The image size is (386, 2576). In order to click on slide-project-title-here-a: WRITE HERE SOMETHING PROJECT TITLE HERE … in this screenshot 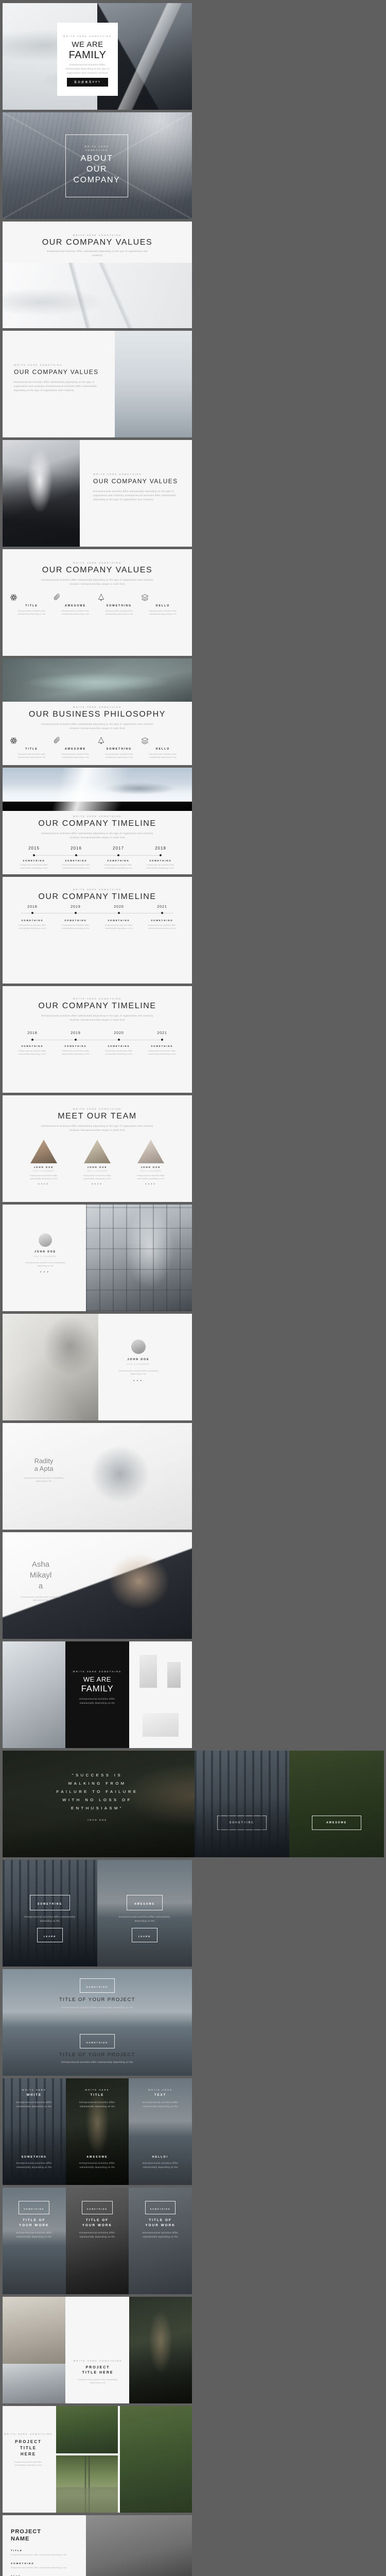, I will do `click(98, 2350)`.